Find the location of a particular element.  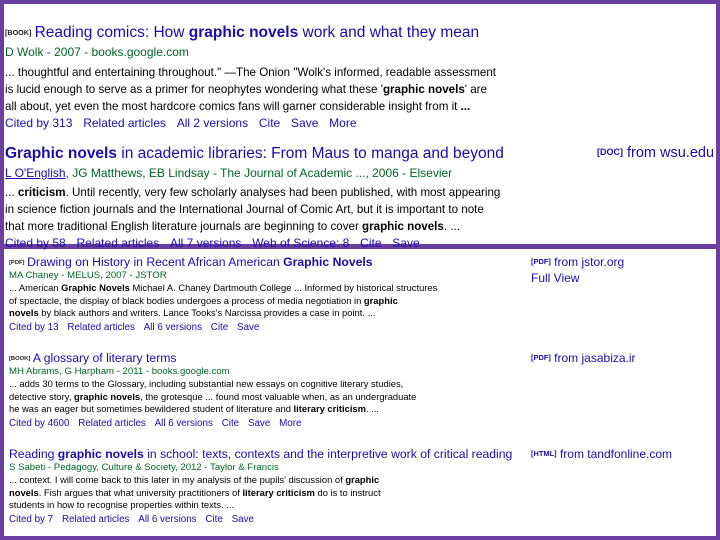

source-domain: from jasabiza.ir is located at coordinates (593, 358).